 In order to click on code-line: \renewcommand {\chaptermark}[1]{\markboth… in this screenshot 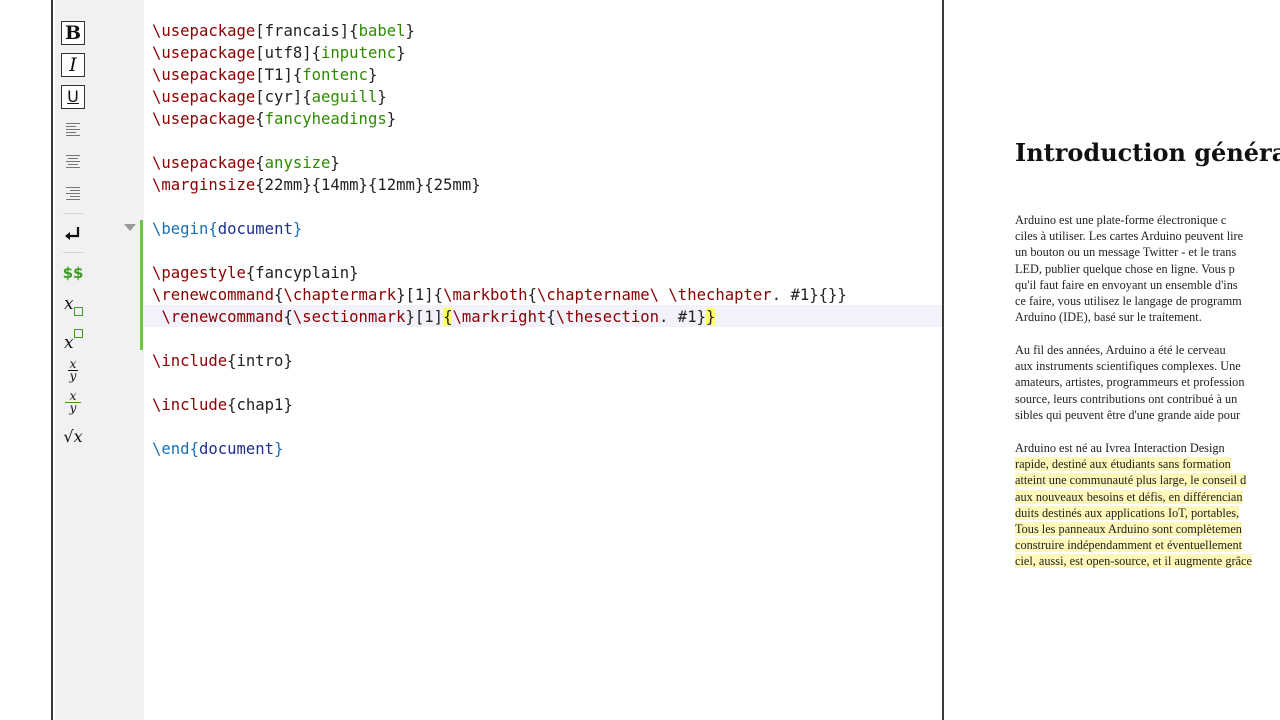, I will do `click(499, 295)`.